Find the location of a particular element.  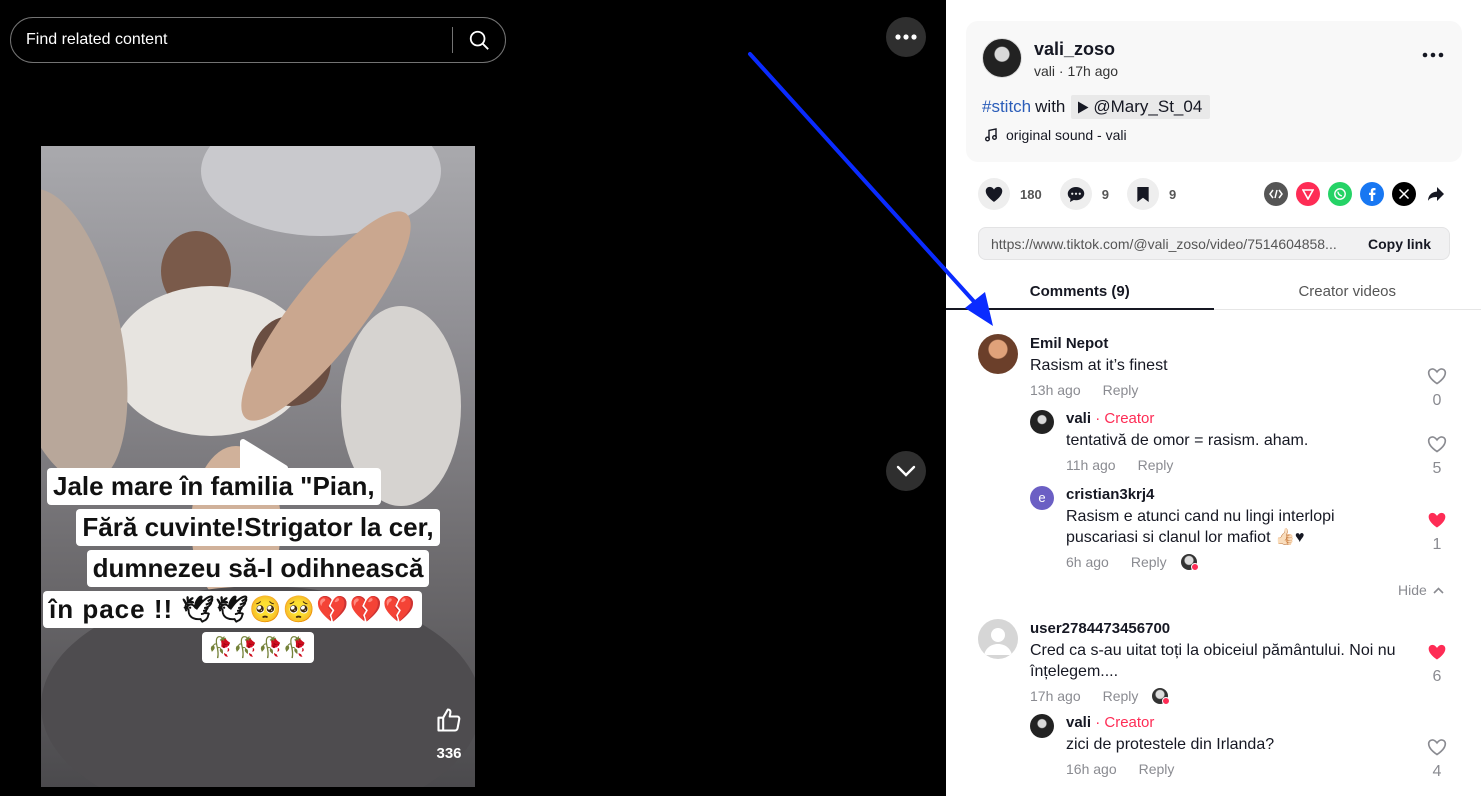

caption-line: Jale mare în familia "Pian, is located at coordinates (214, 486).